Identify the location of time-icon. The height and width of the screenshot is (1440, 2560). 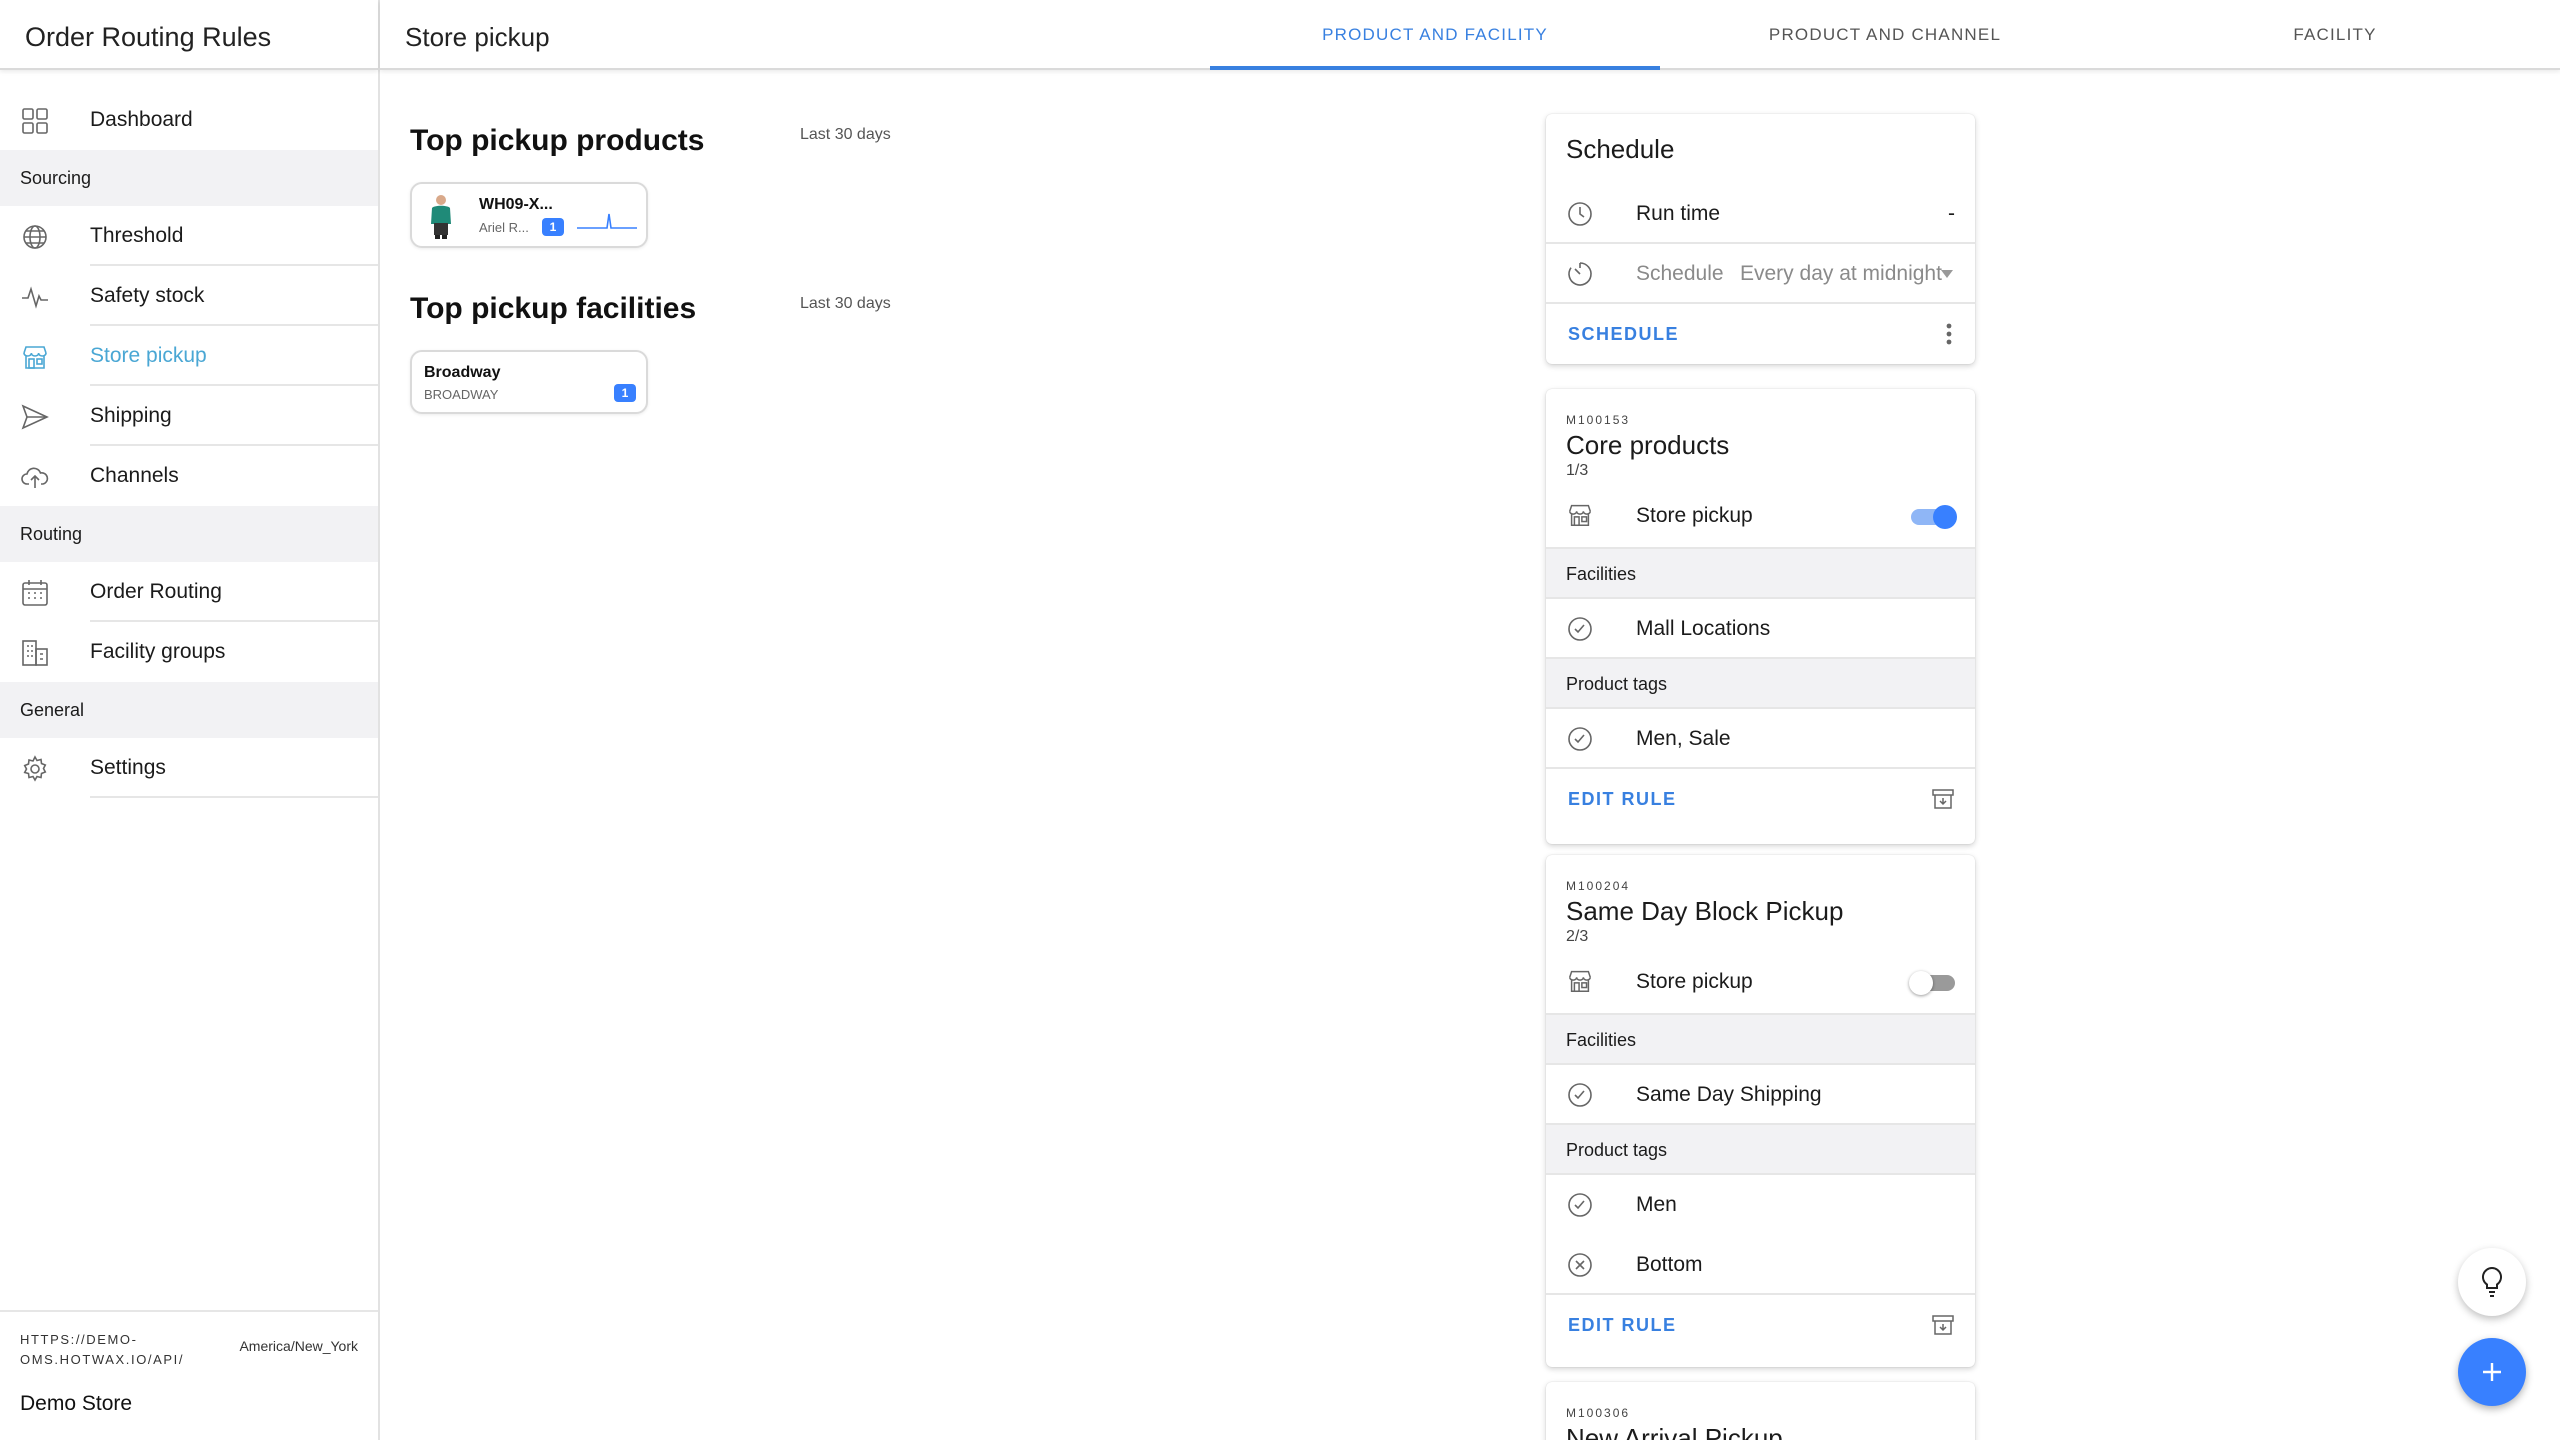
(1580, 214).